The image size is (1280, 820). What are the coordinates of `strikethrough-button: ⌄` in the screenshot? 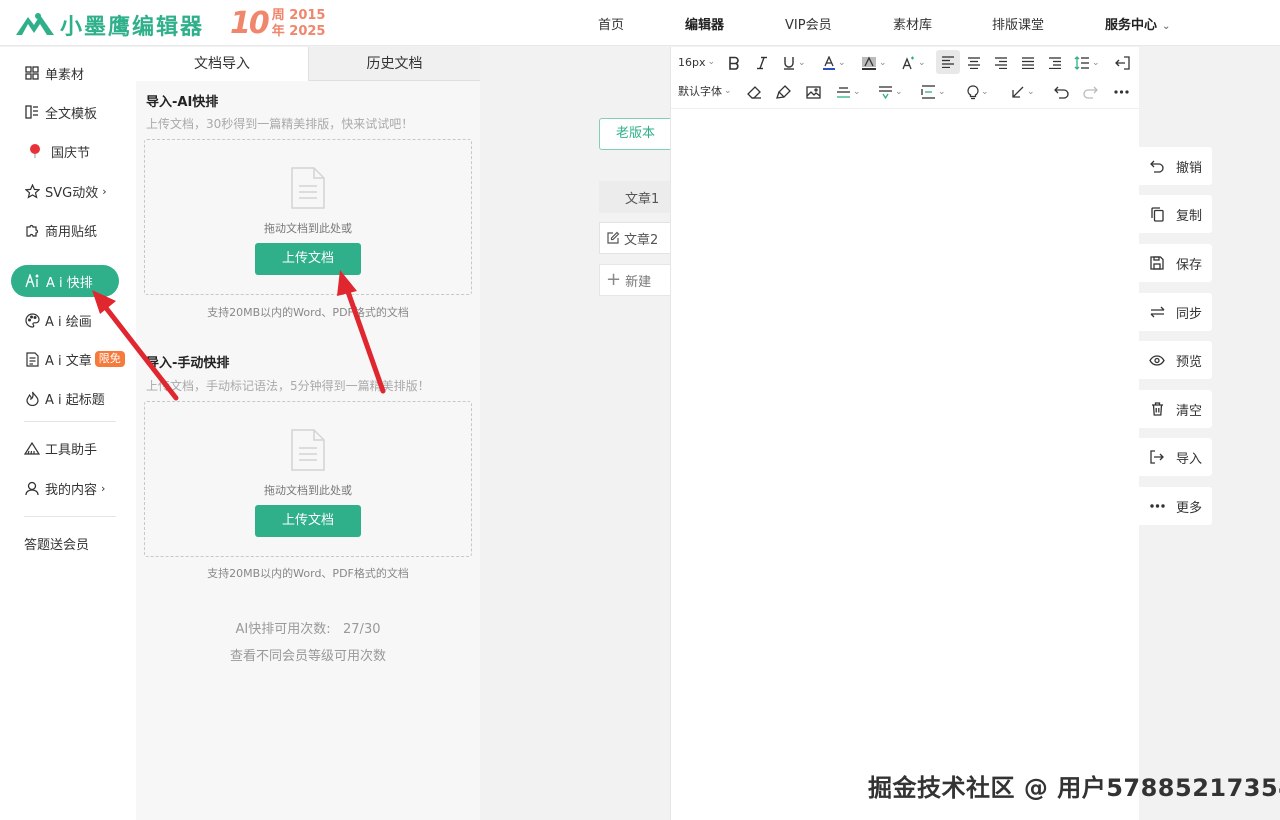 It's located at (848, 92).